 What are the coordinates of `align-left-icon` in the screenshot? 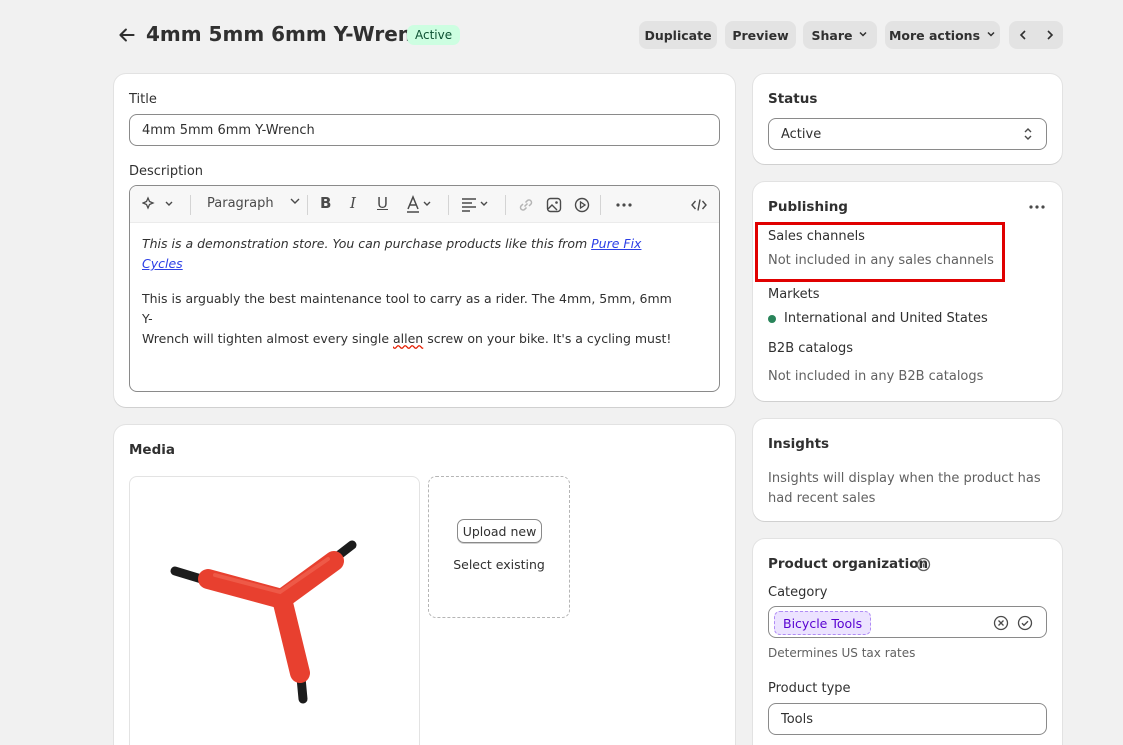 It's located at (475, 205).